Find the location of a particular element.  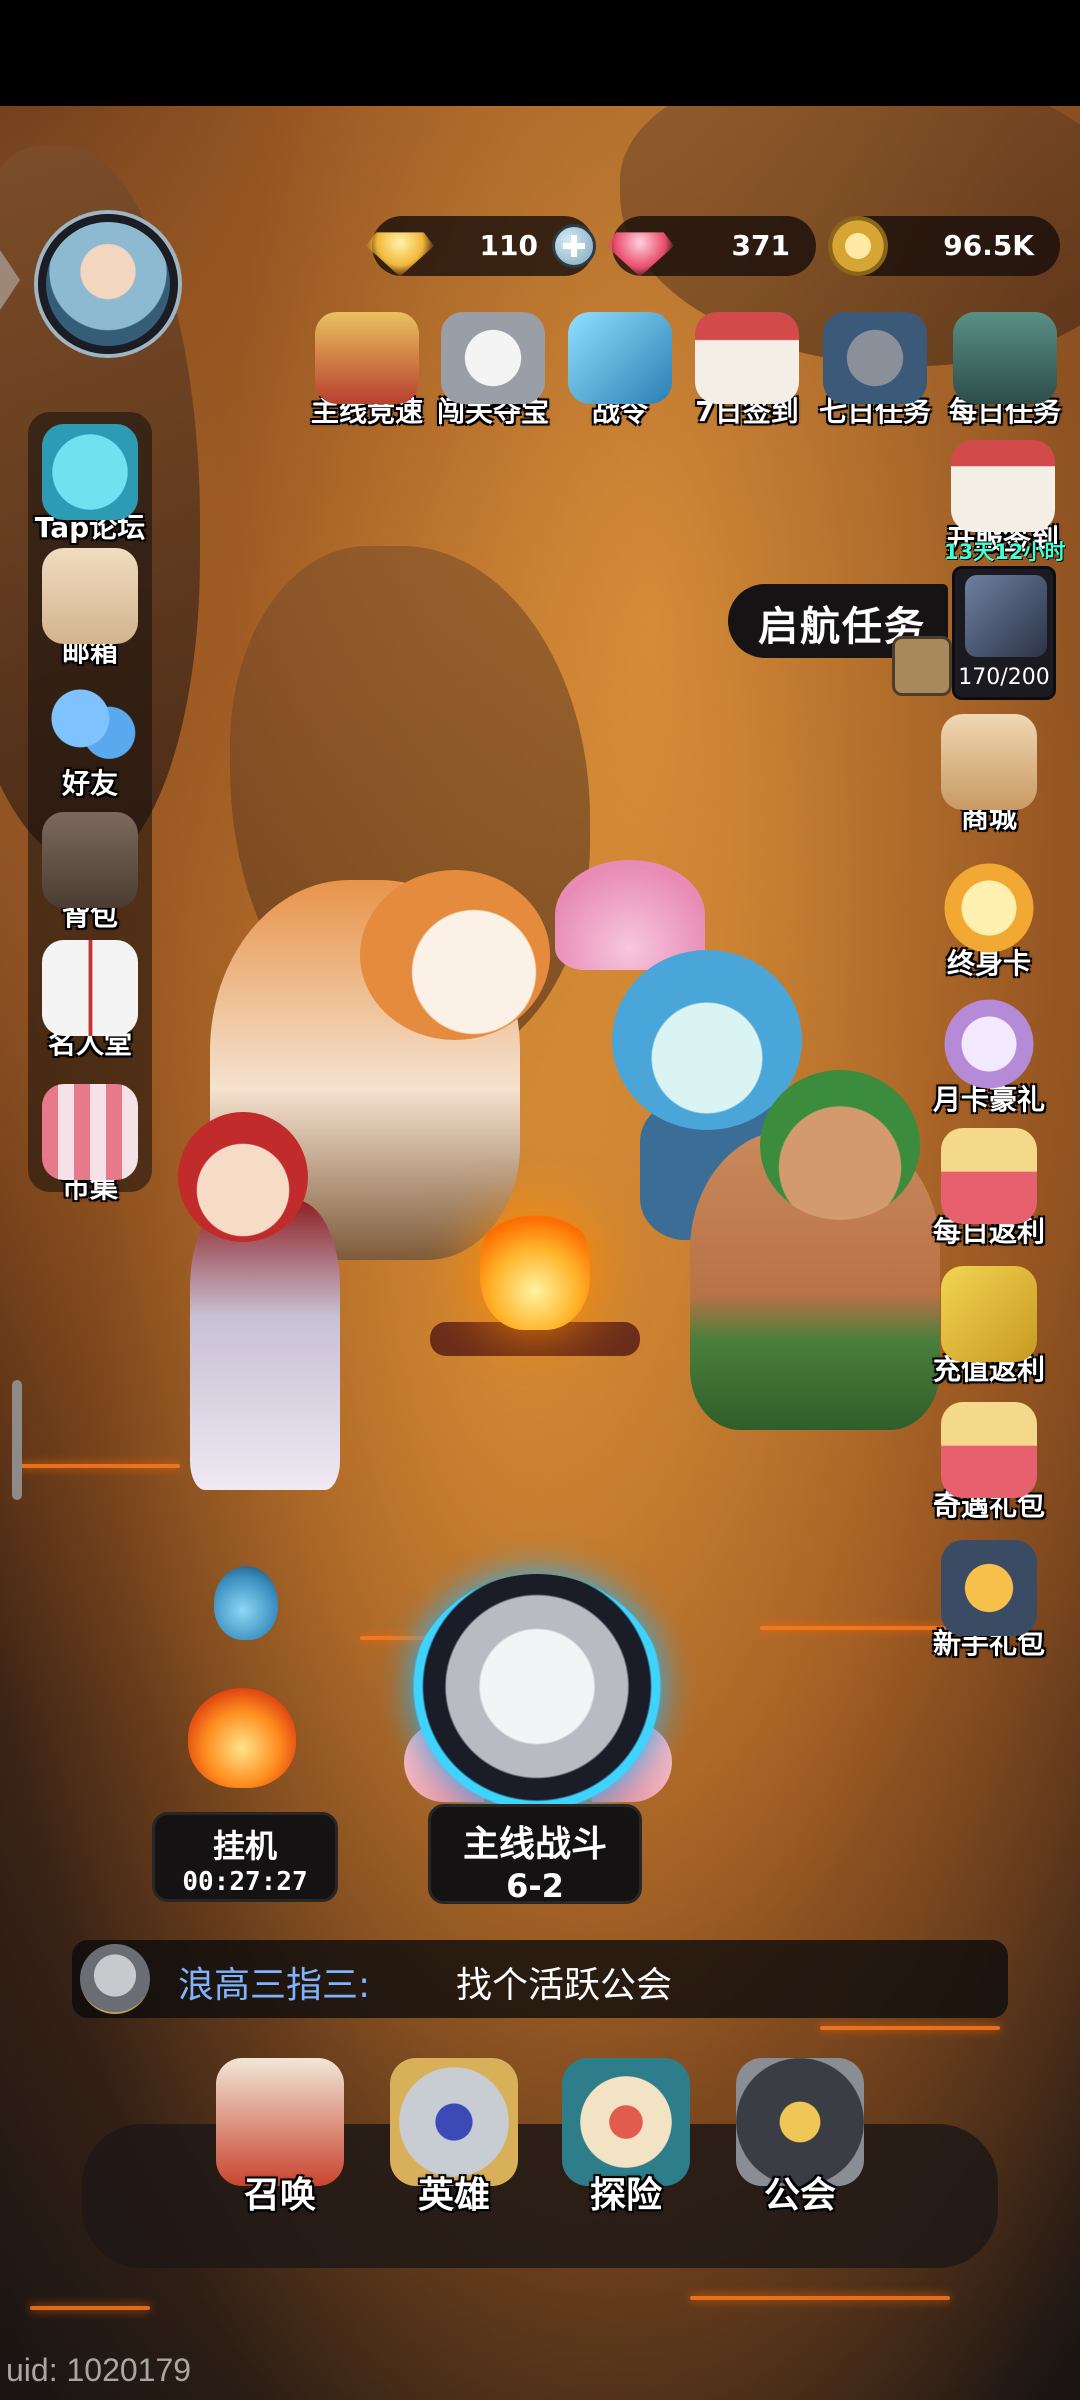

daily-tasks-button: 每日任务 is located at coordinates (1005, 371).